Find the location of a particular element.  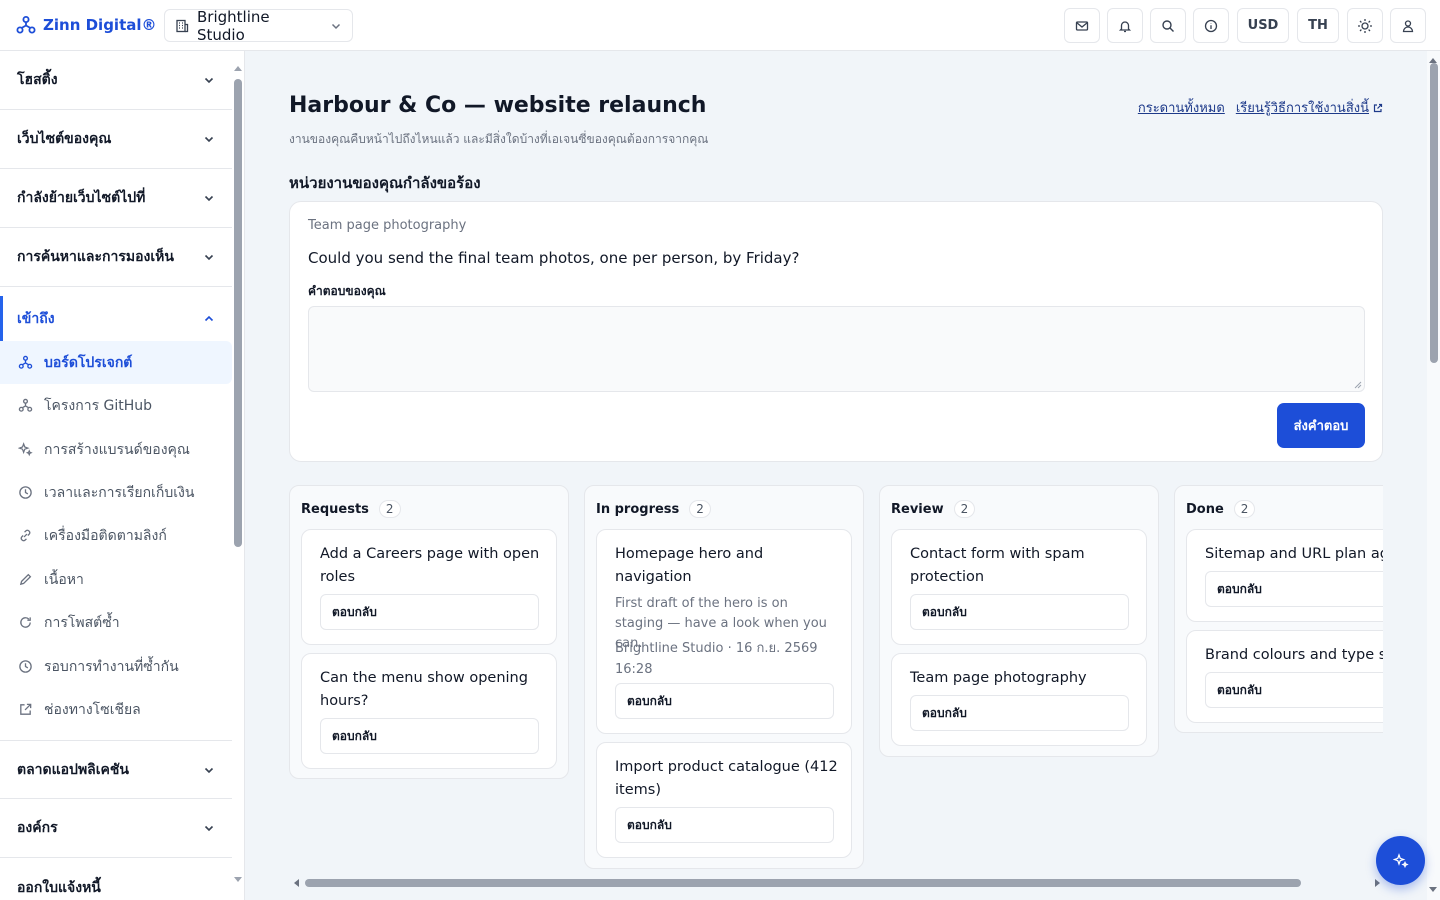

column-header: Done 2 is located at coordinates (1221, 509).